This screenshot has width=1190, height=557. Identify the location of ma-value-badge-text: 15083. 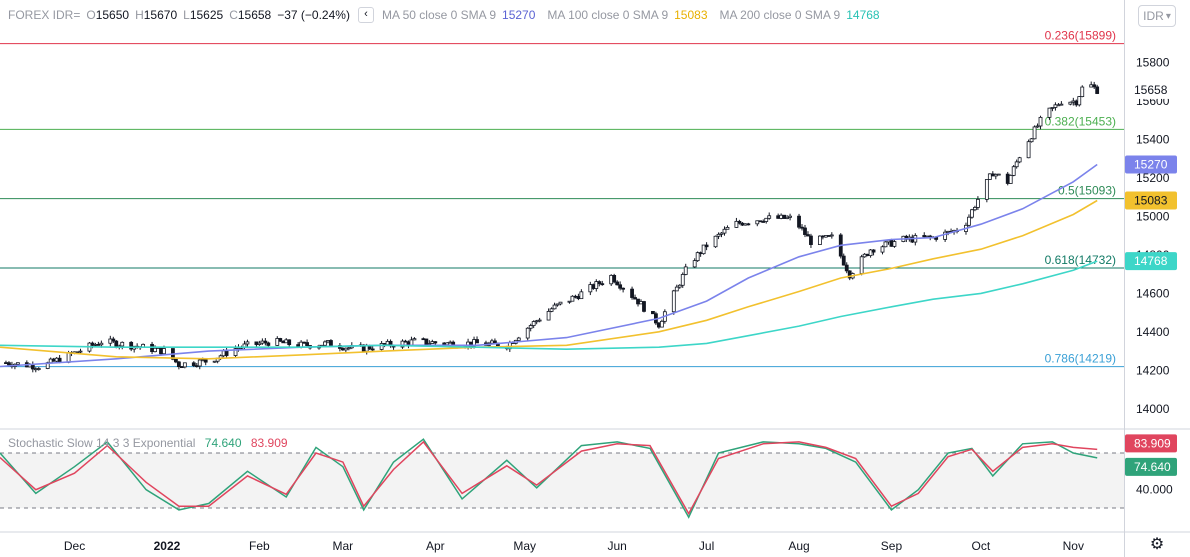
(1151, 201).